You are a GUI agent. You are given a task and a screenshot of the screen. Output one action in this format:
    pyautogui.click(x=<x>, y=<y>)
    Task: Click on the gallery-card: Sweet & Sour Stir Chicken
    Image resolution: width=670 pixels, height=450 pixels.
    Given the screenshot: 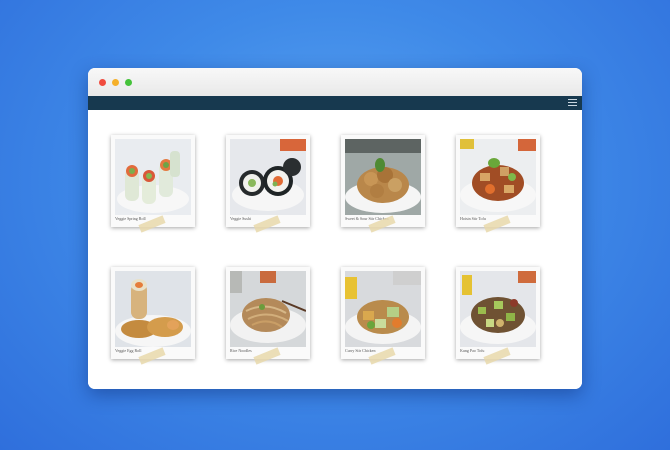 What is the action you would take?
    pyautogui.click(x=383, y=184)
    